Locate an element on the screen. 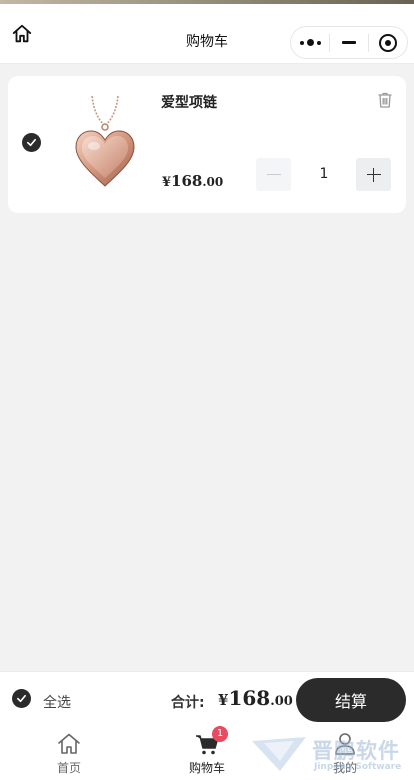 This screenshot has height=780, width=414. bird-logo-icon is located at coordinates (279, 754).